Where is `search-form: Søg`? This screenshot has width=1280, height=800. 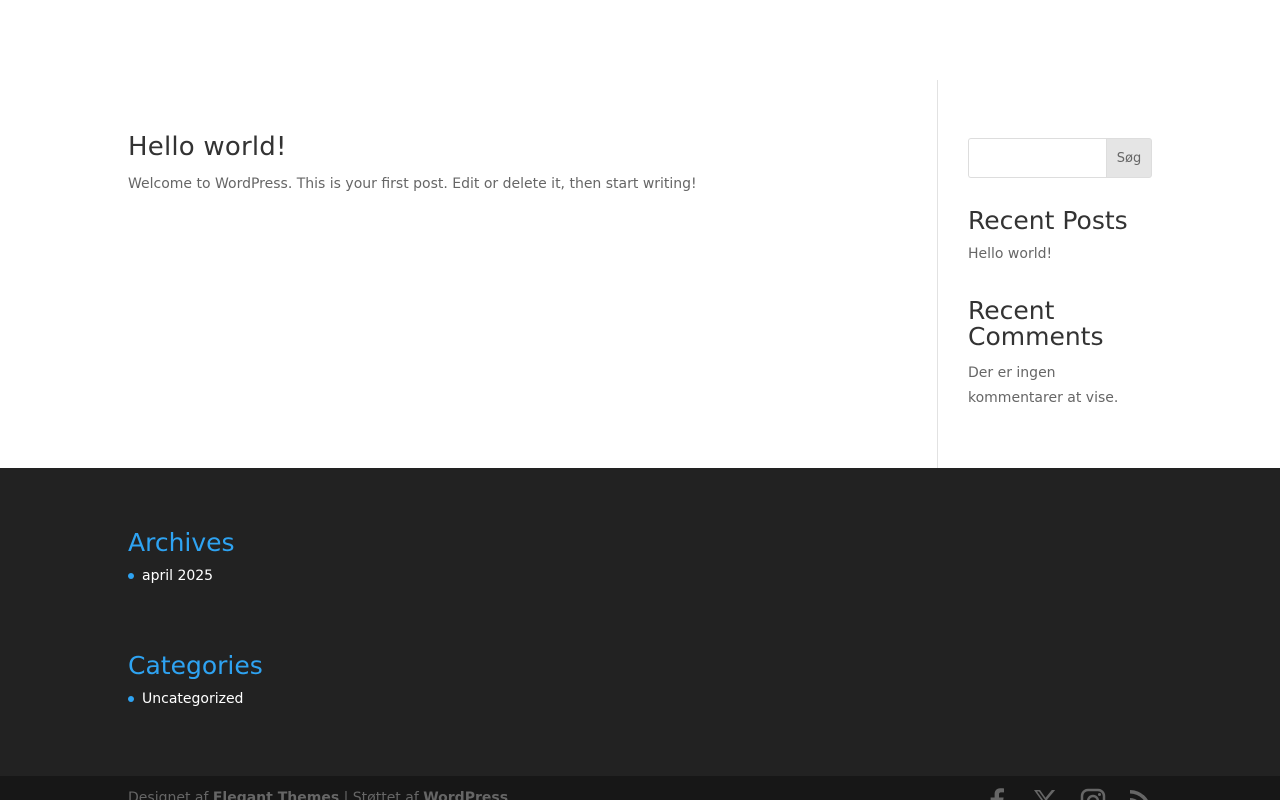
search-form: Søg is located at coordinates (1060, 158).